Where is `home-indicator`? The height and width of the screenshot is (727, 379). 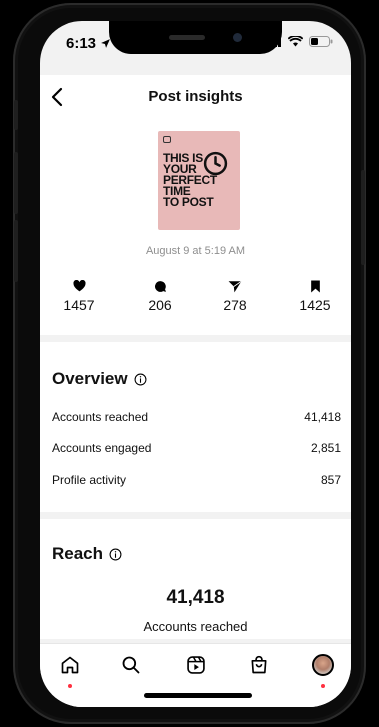
home-indicator is located at coordinates (198, 695).